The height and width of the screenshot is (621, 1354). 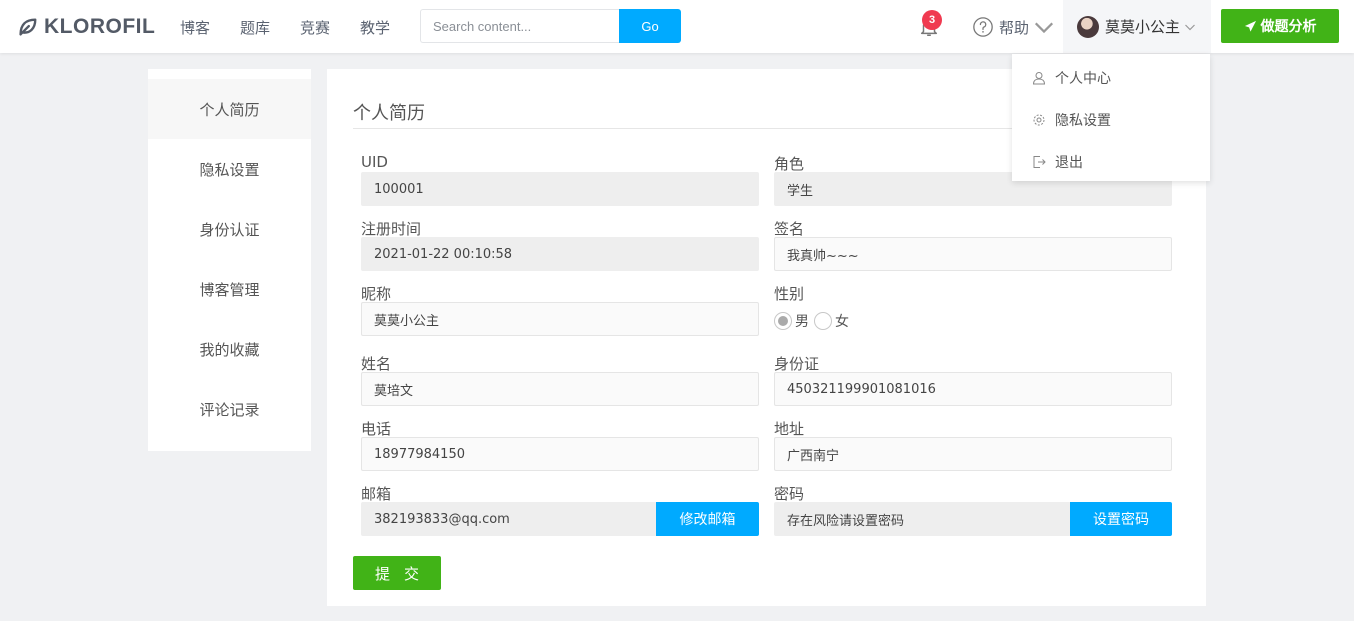 I want to click on gender-radio-female: 女, so click(x=831, y=321).